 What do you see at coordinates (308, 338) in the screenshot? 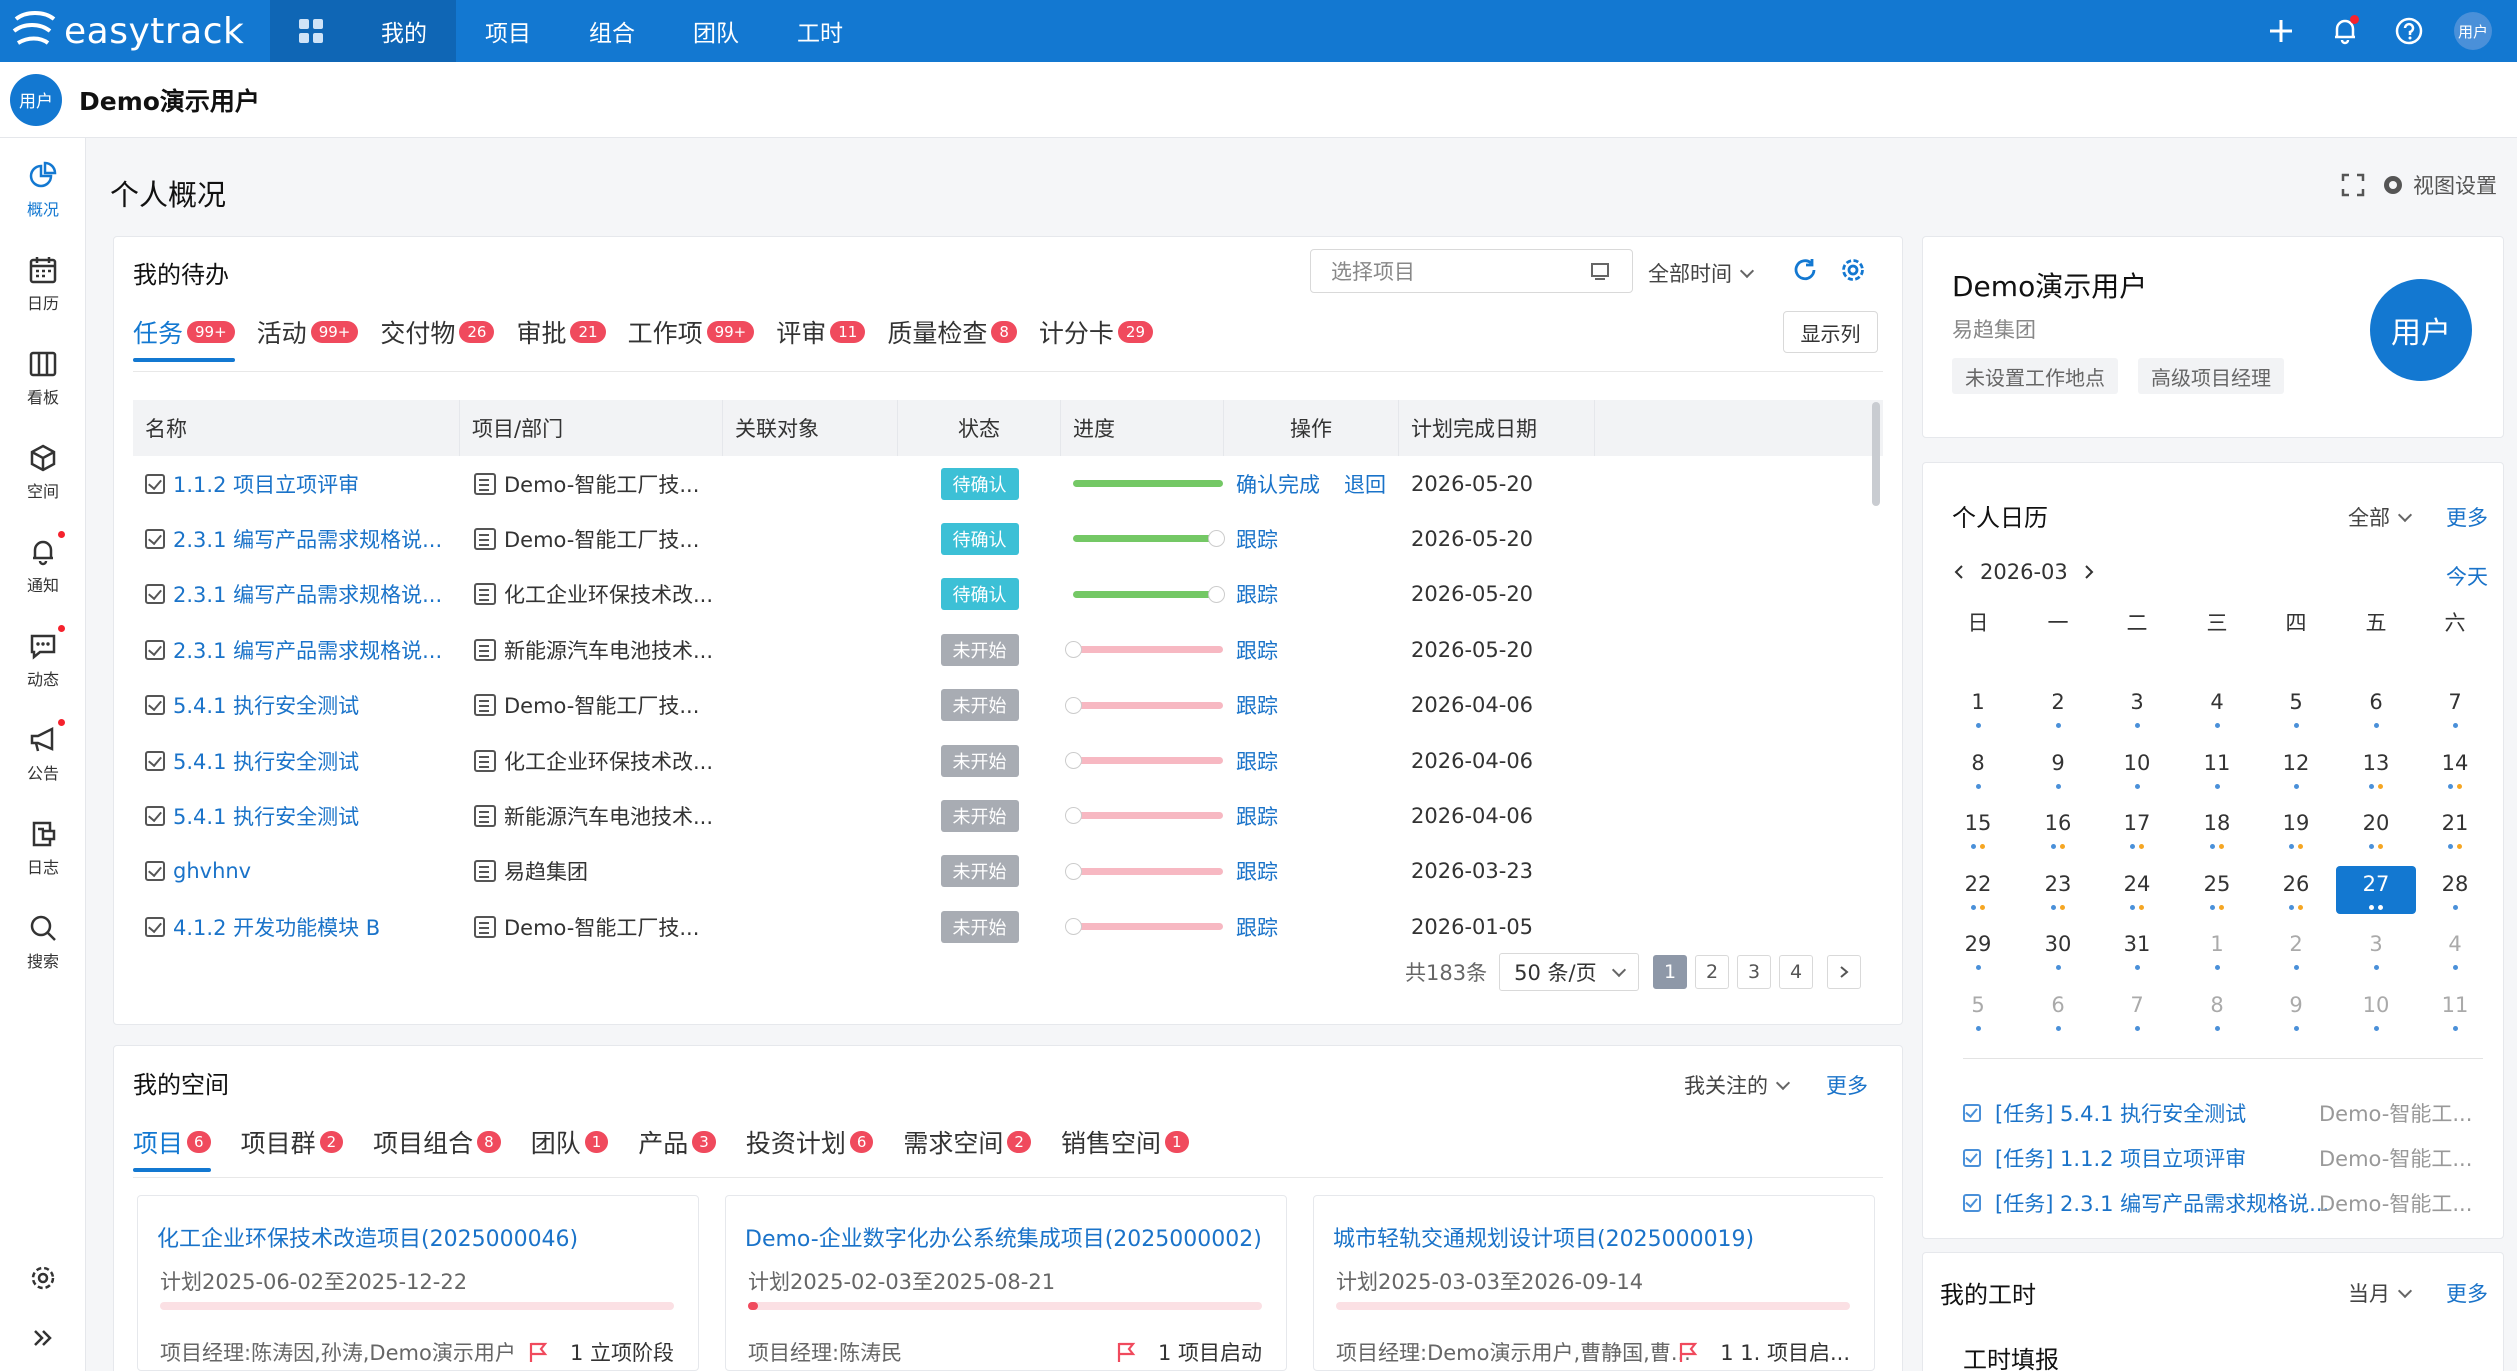
I see `tab-1: 活动 99+` at bounding box center [308, 338].